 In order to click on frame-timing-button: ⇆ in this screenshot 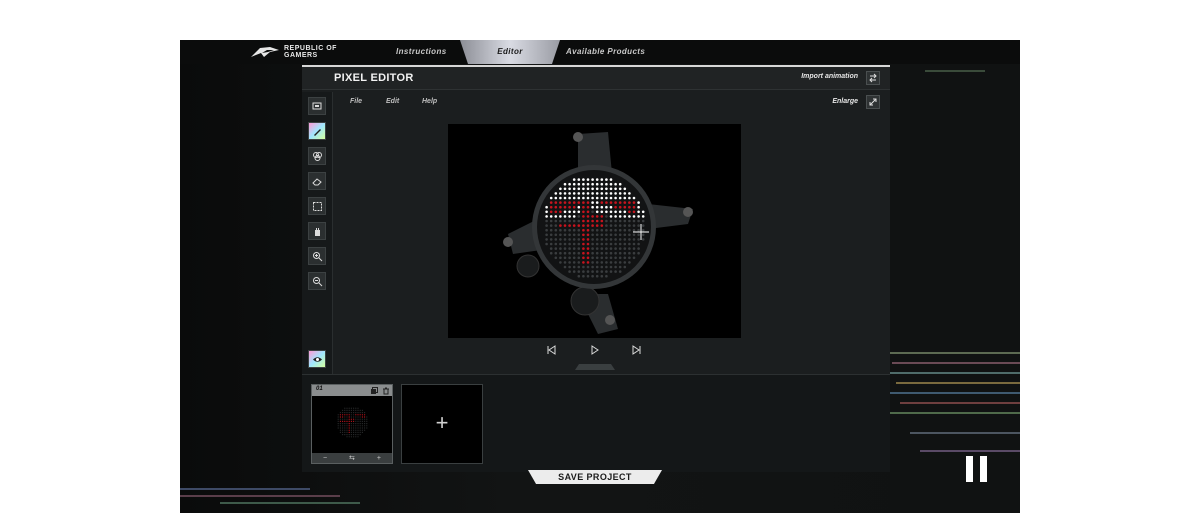, I will do `click(352, 458)`.